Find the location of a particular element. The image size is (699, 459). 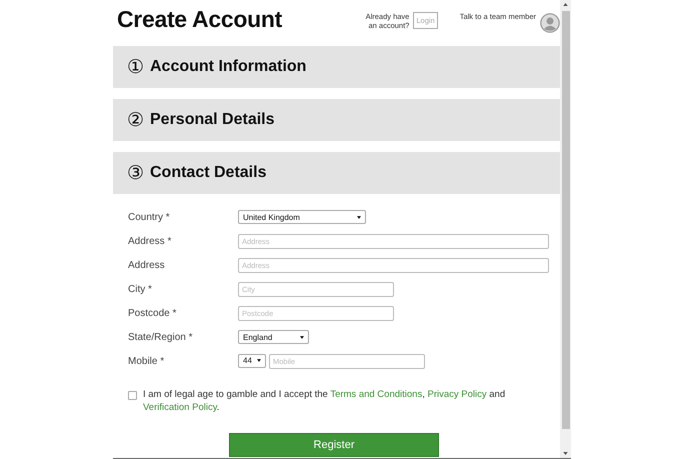

field-label: Mobile * is located at coordinates (147, 361).